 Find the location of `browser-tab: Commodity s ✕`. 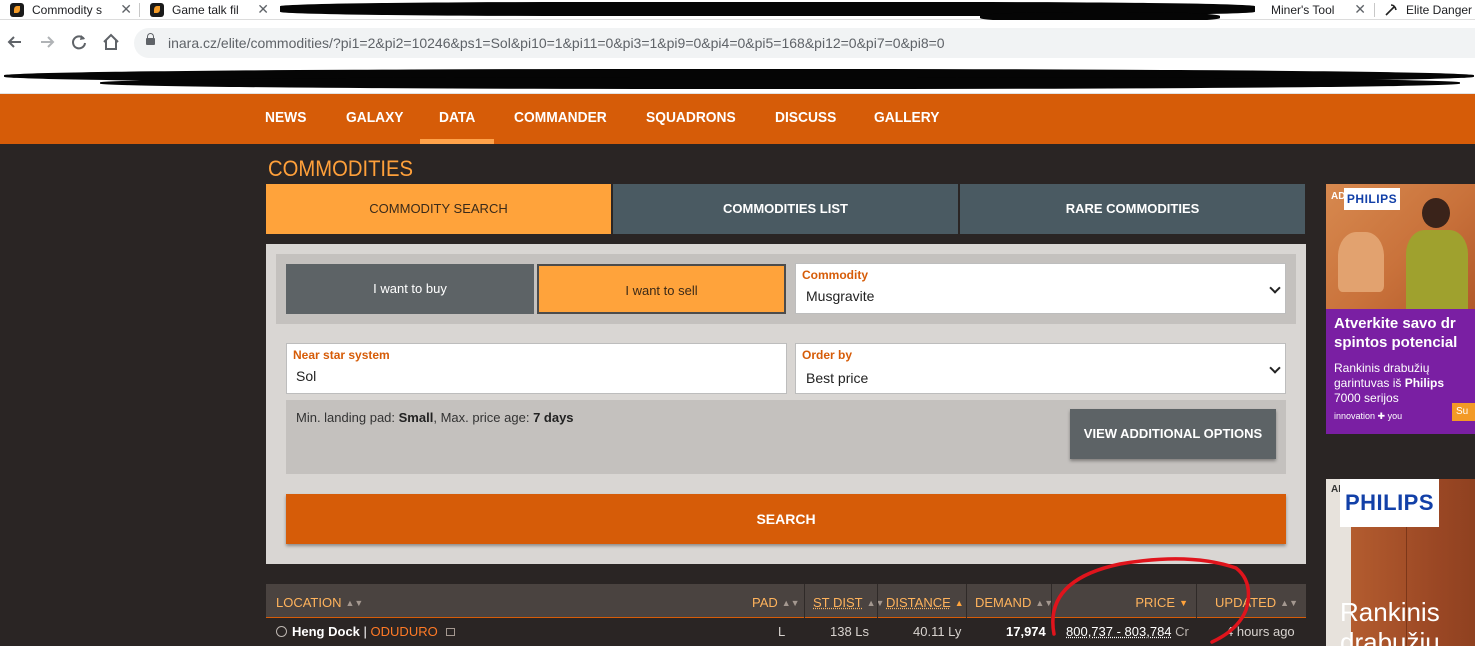

browser-tab: Commodity s ✕ is located at coordinates (69, 10).